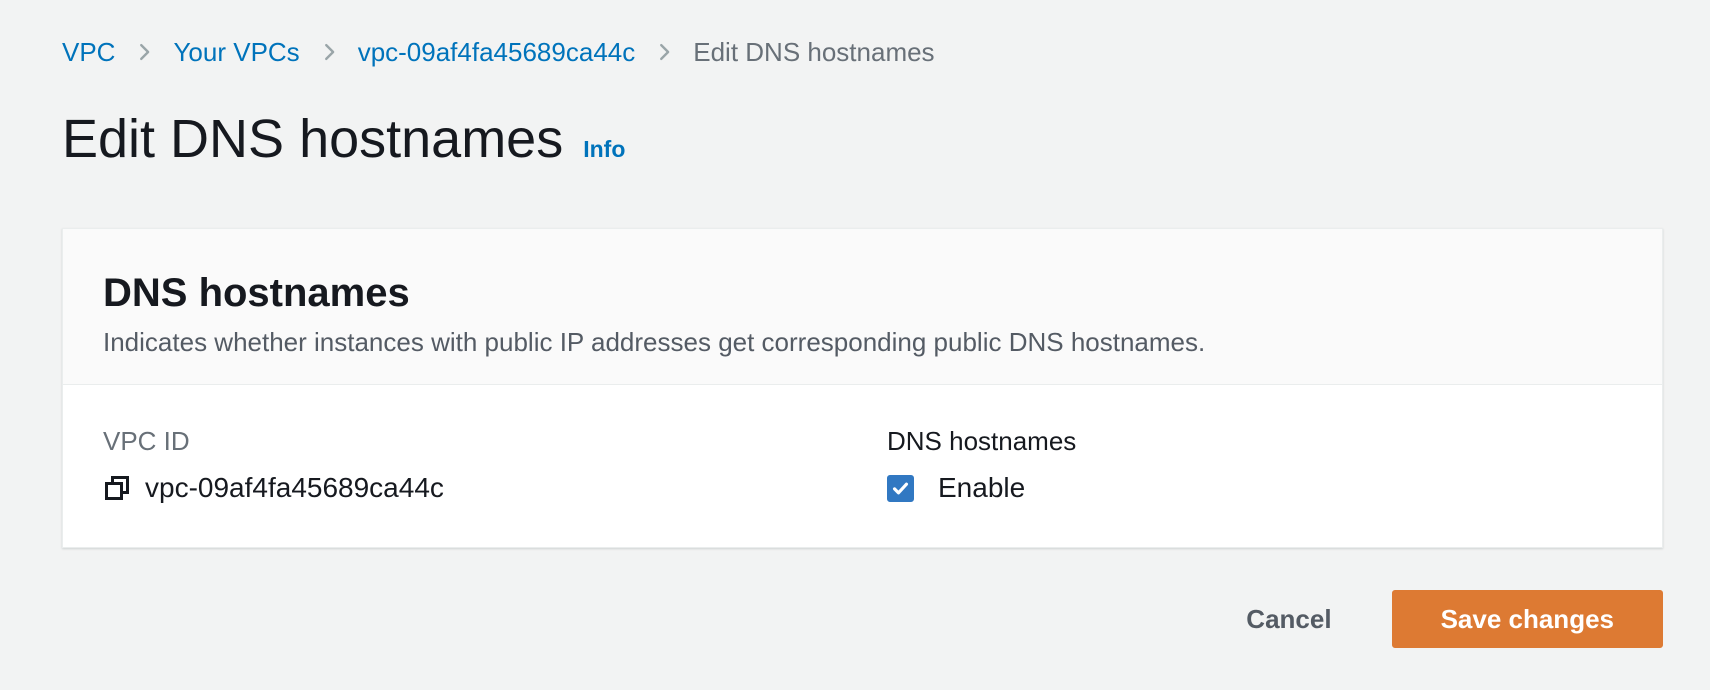 The height and width of the screenshot is (690, 1710). What do you see at coordinates (236, 52) in the screenshot?
I see `breadcrumb-link-your-vpcs: Your VPCs` at bounding box center [236, 52].